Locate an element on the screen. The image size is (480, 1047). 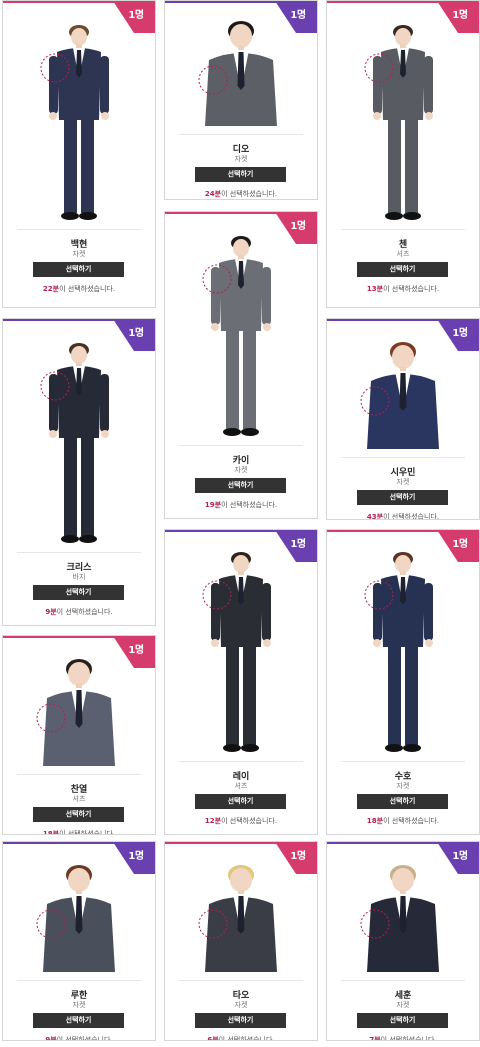
selection-count: 6분 is located at coordinates (213, 1038).